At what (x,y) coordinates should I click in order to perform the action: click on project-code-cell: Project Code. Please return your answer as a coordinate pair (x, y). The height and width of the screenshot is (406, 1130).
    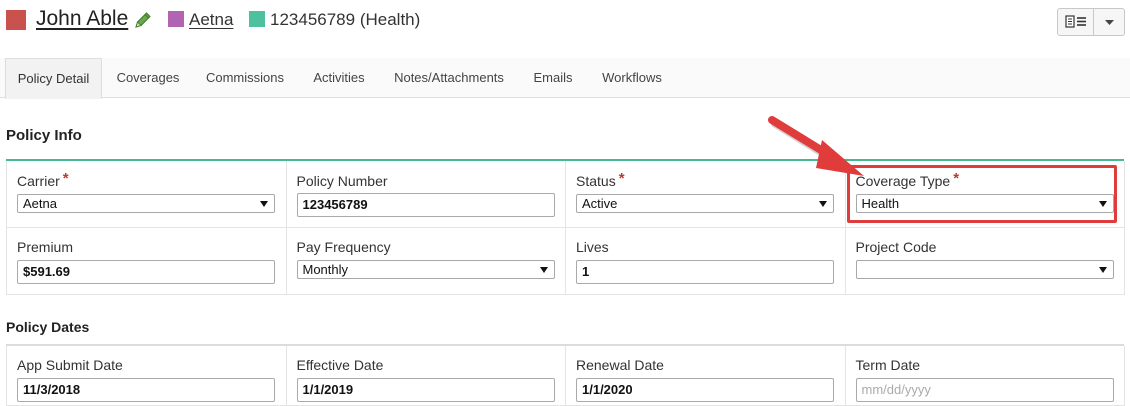
    Looking at the image, I should click on (985, 261).